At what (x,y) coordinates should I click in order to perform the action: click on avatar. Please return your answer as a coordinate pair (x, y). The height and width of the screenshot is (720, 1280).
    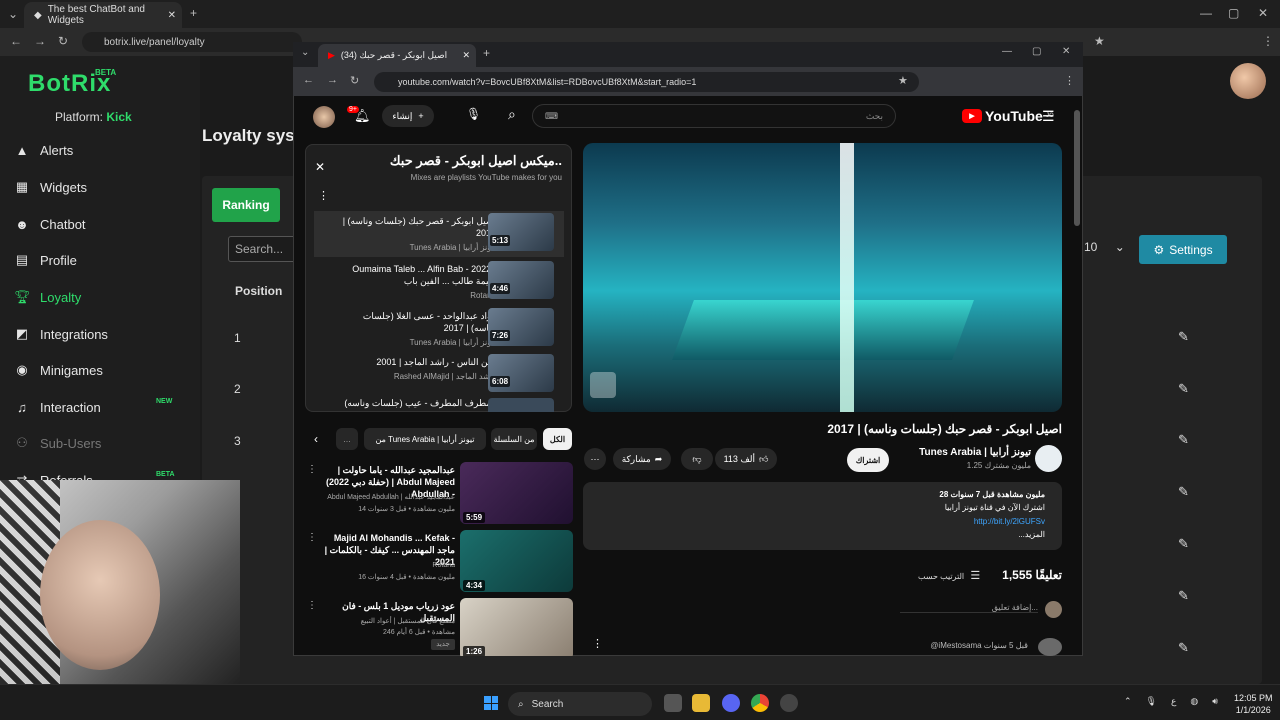
    Looking at the image, I should click on (1248, 81).